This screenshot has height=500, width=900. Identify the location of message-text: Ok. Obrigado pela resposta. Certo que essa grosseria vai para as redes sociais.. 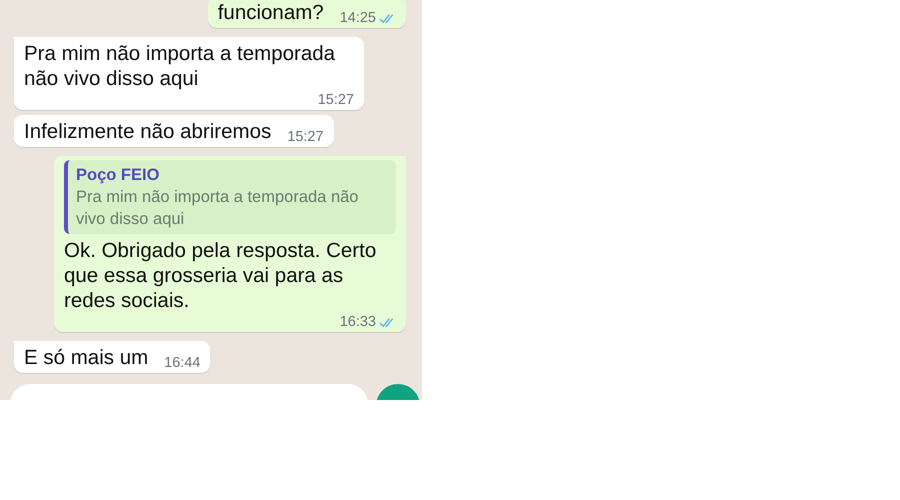
(221, 275).